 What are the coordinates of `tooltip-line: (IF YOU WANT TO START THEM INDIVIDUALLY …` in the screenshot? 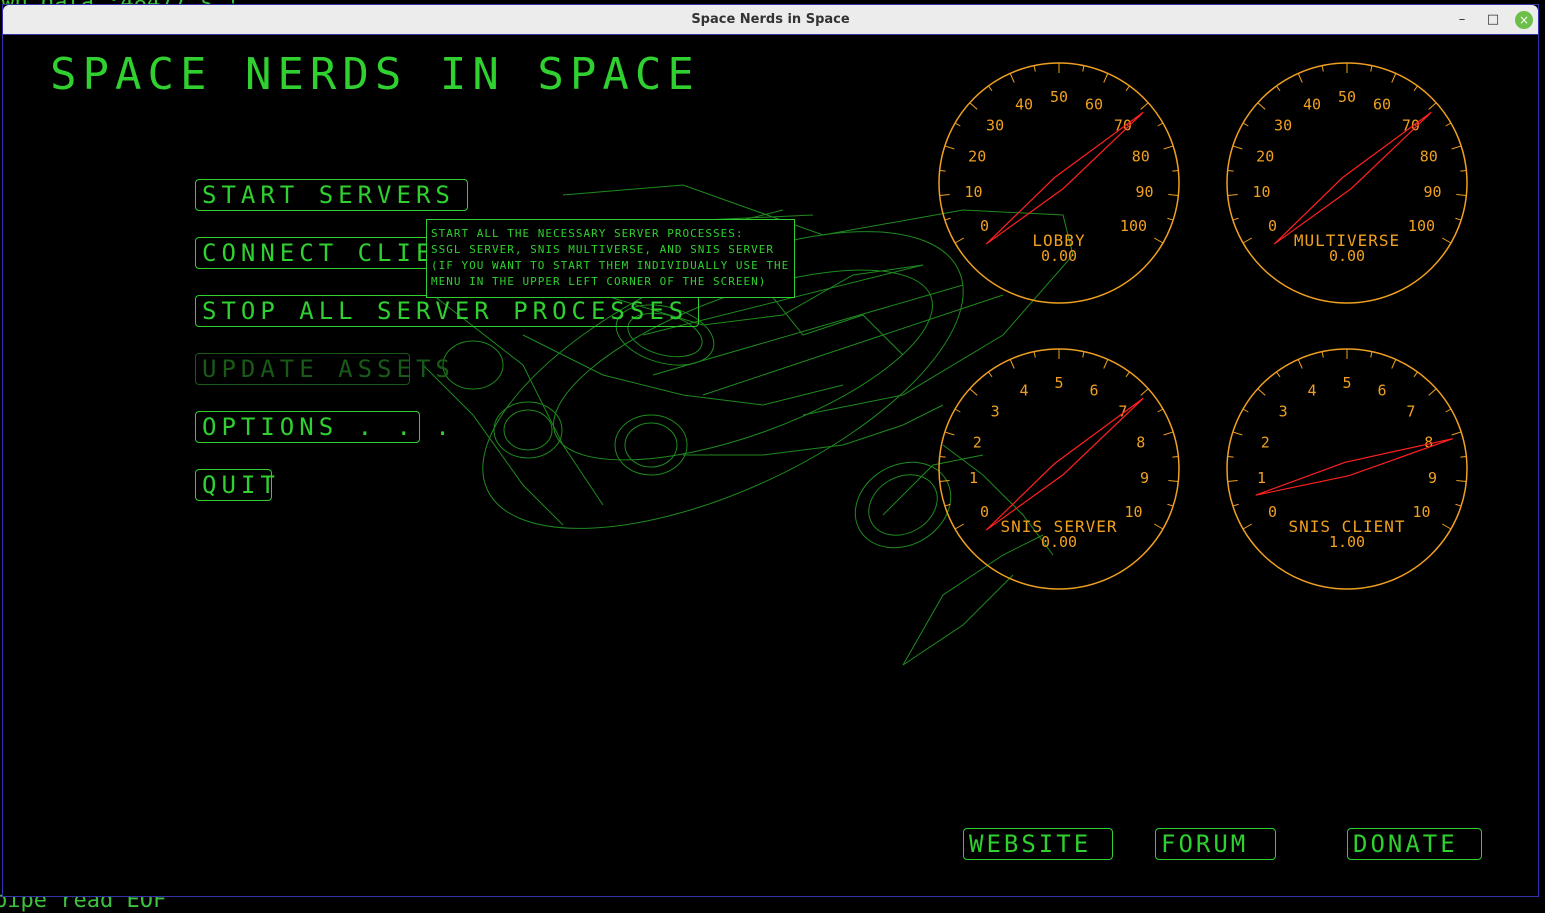 It's located at (610, 265).